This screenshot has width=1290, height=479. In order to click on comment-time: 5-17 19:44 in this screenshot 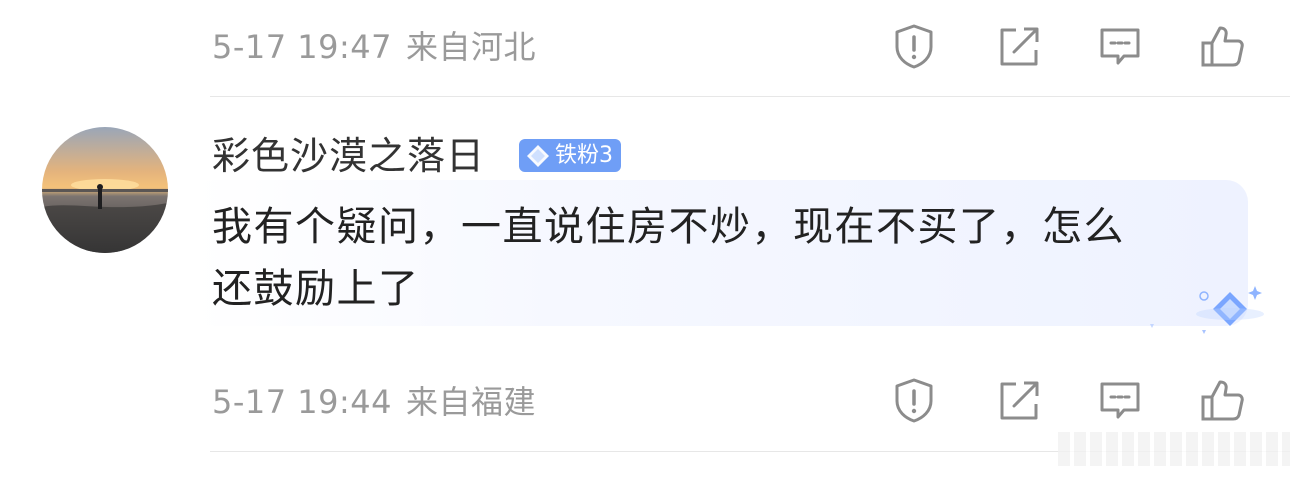, I will do `click(302, 402)`.